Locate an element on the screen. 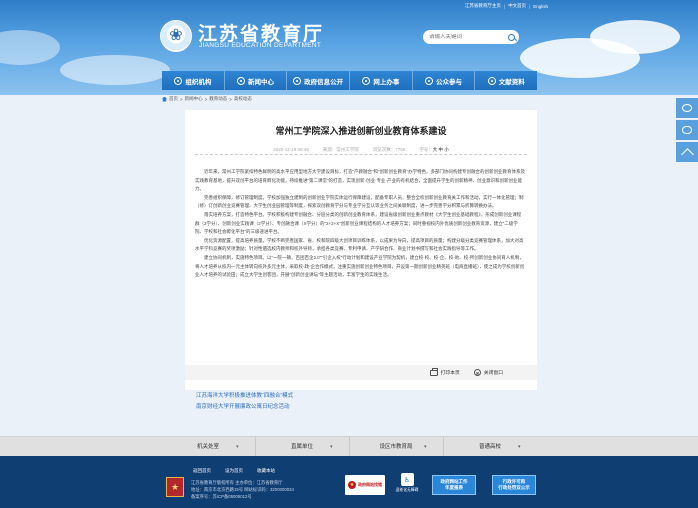 This screenshot has height=508, width=698. font-size-large: 大 is located at coordinates (435, 149).